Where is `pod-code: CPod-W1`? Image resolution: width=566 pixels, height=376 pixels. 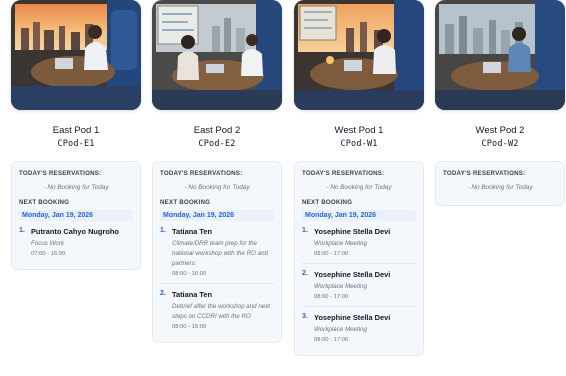 pod-code: CPod-W1 is located at coordinates (359, 144).